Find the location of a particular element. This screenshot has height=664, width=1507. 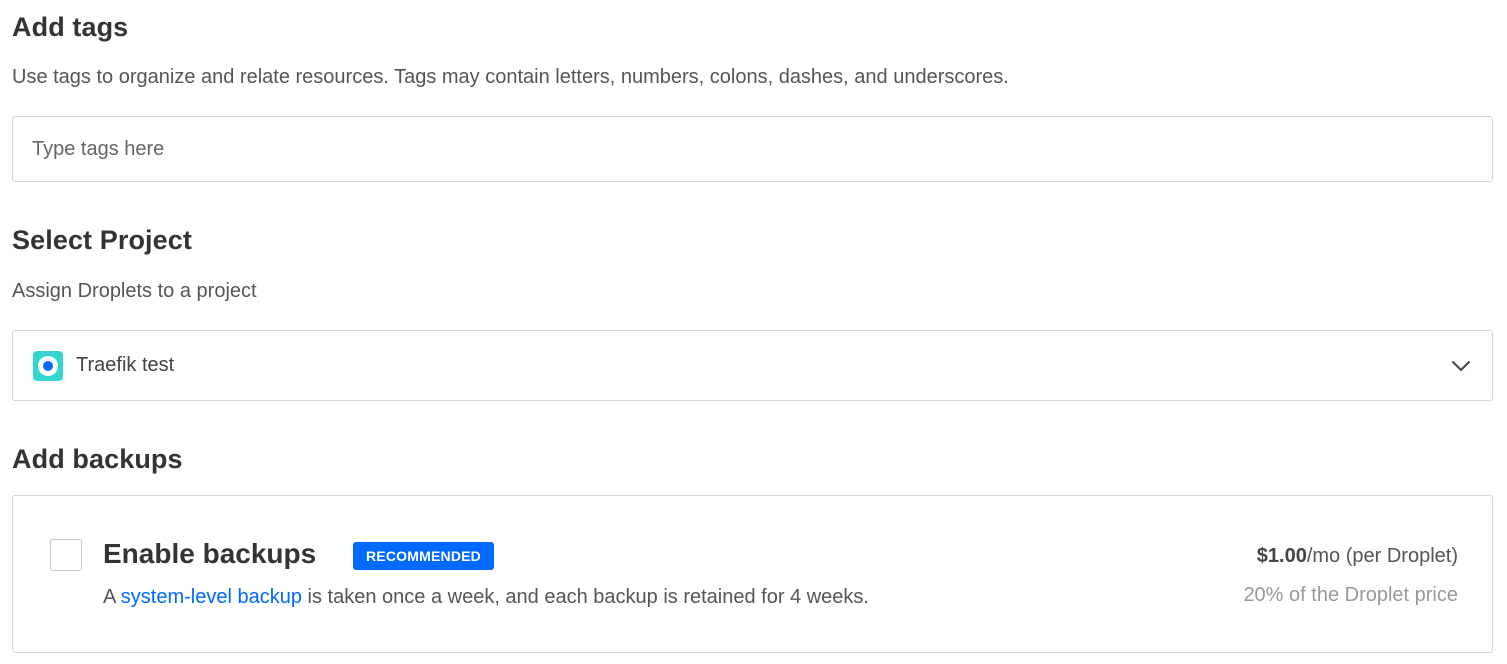

project-dropdown: Traefik test is located at coordinates (752, 365).